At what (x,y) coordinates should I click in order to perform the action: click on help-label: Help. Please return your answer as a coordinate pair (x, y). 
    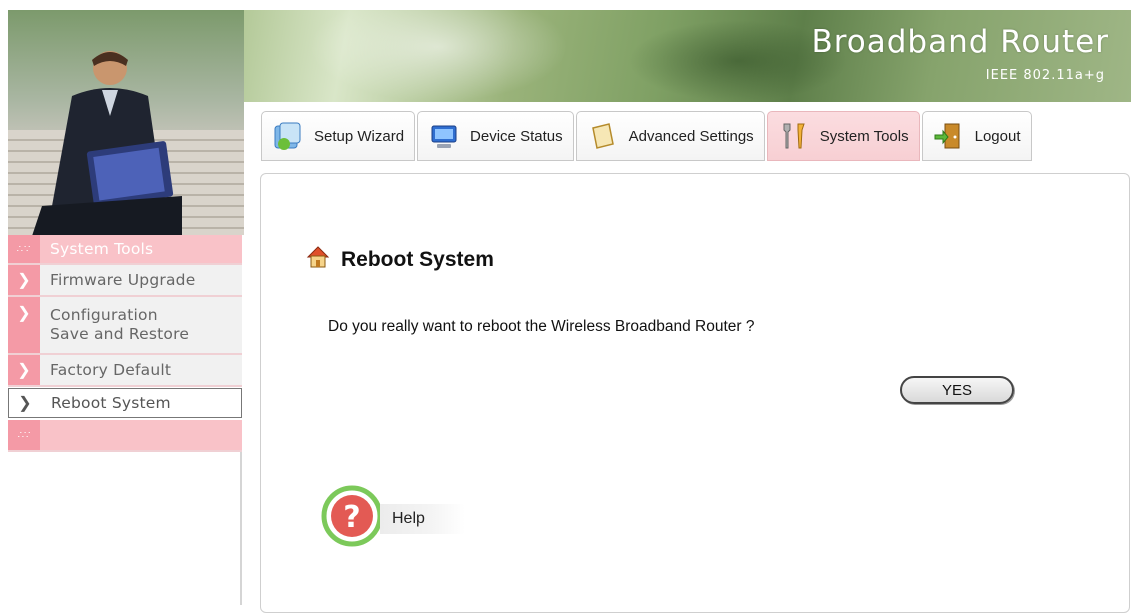
    Looking at the image, I should click on (422, 518).